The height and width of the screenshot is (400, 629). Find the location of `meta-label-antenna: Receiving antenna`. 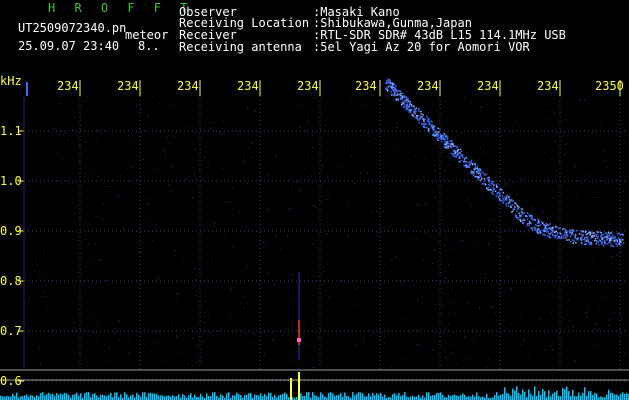

meta-label-antenna: Receiving antenna is located at coordinates (240, 47).